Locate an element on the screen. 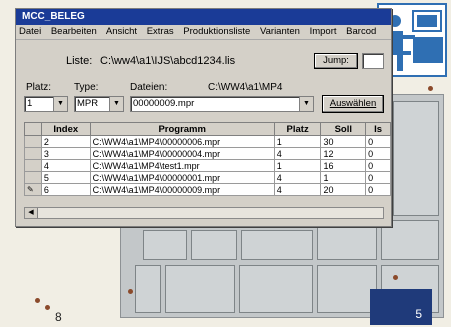 The image size is (451, 327). col-header-index: Index is located at coordinates (65, 129).